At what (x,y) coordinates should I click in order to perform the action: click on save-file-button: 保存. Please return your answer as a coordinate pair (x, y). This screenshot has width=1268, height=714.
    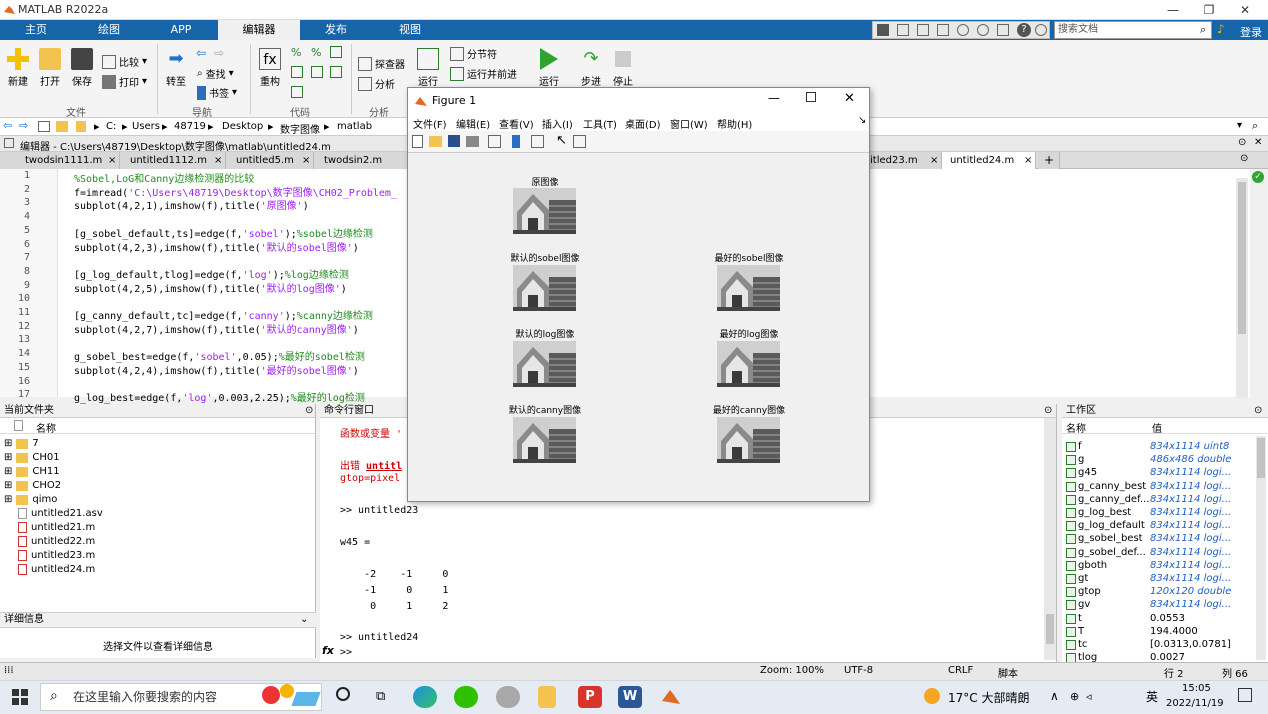
    Looking at the image, I should click on (82, 68).